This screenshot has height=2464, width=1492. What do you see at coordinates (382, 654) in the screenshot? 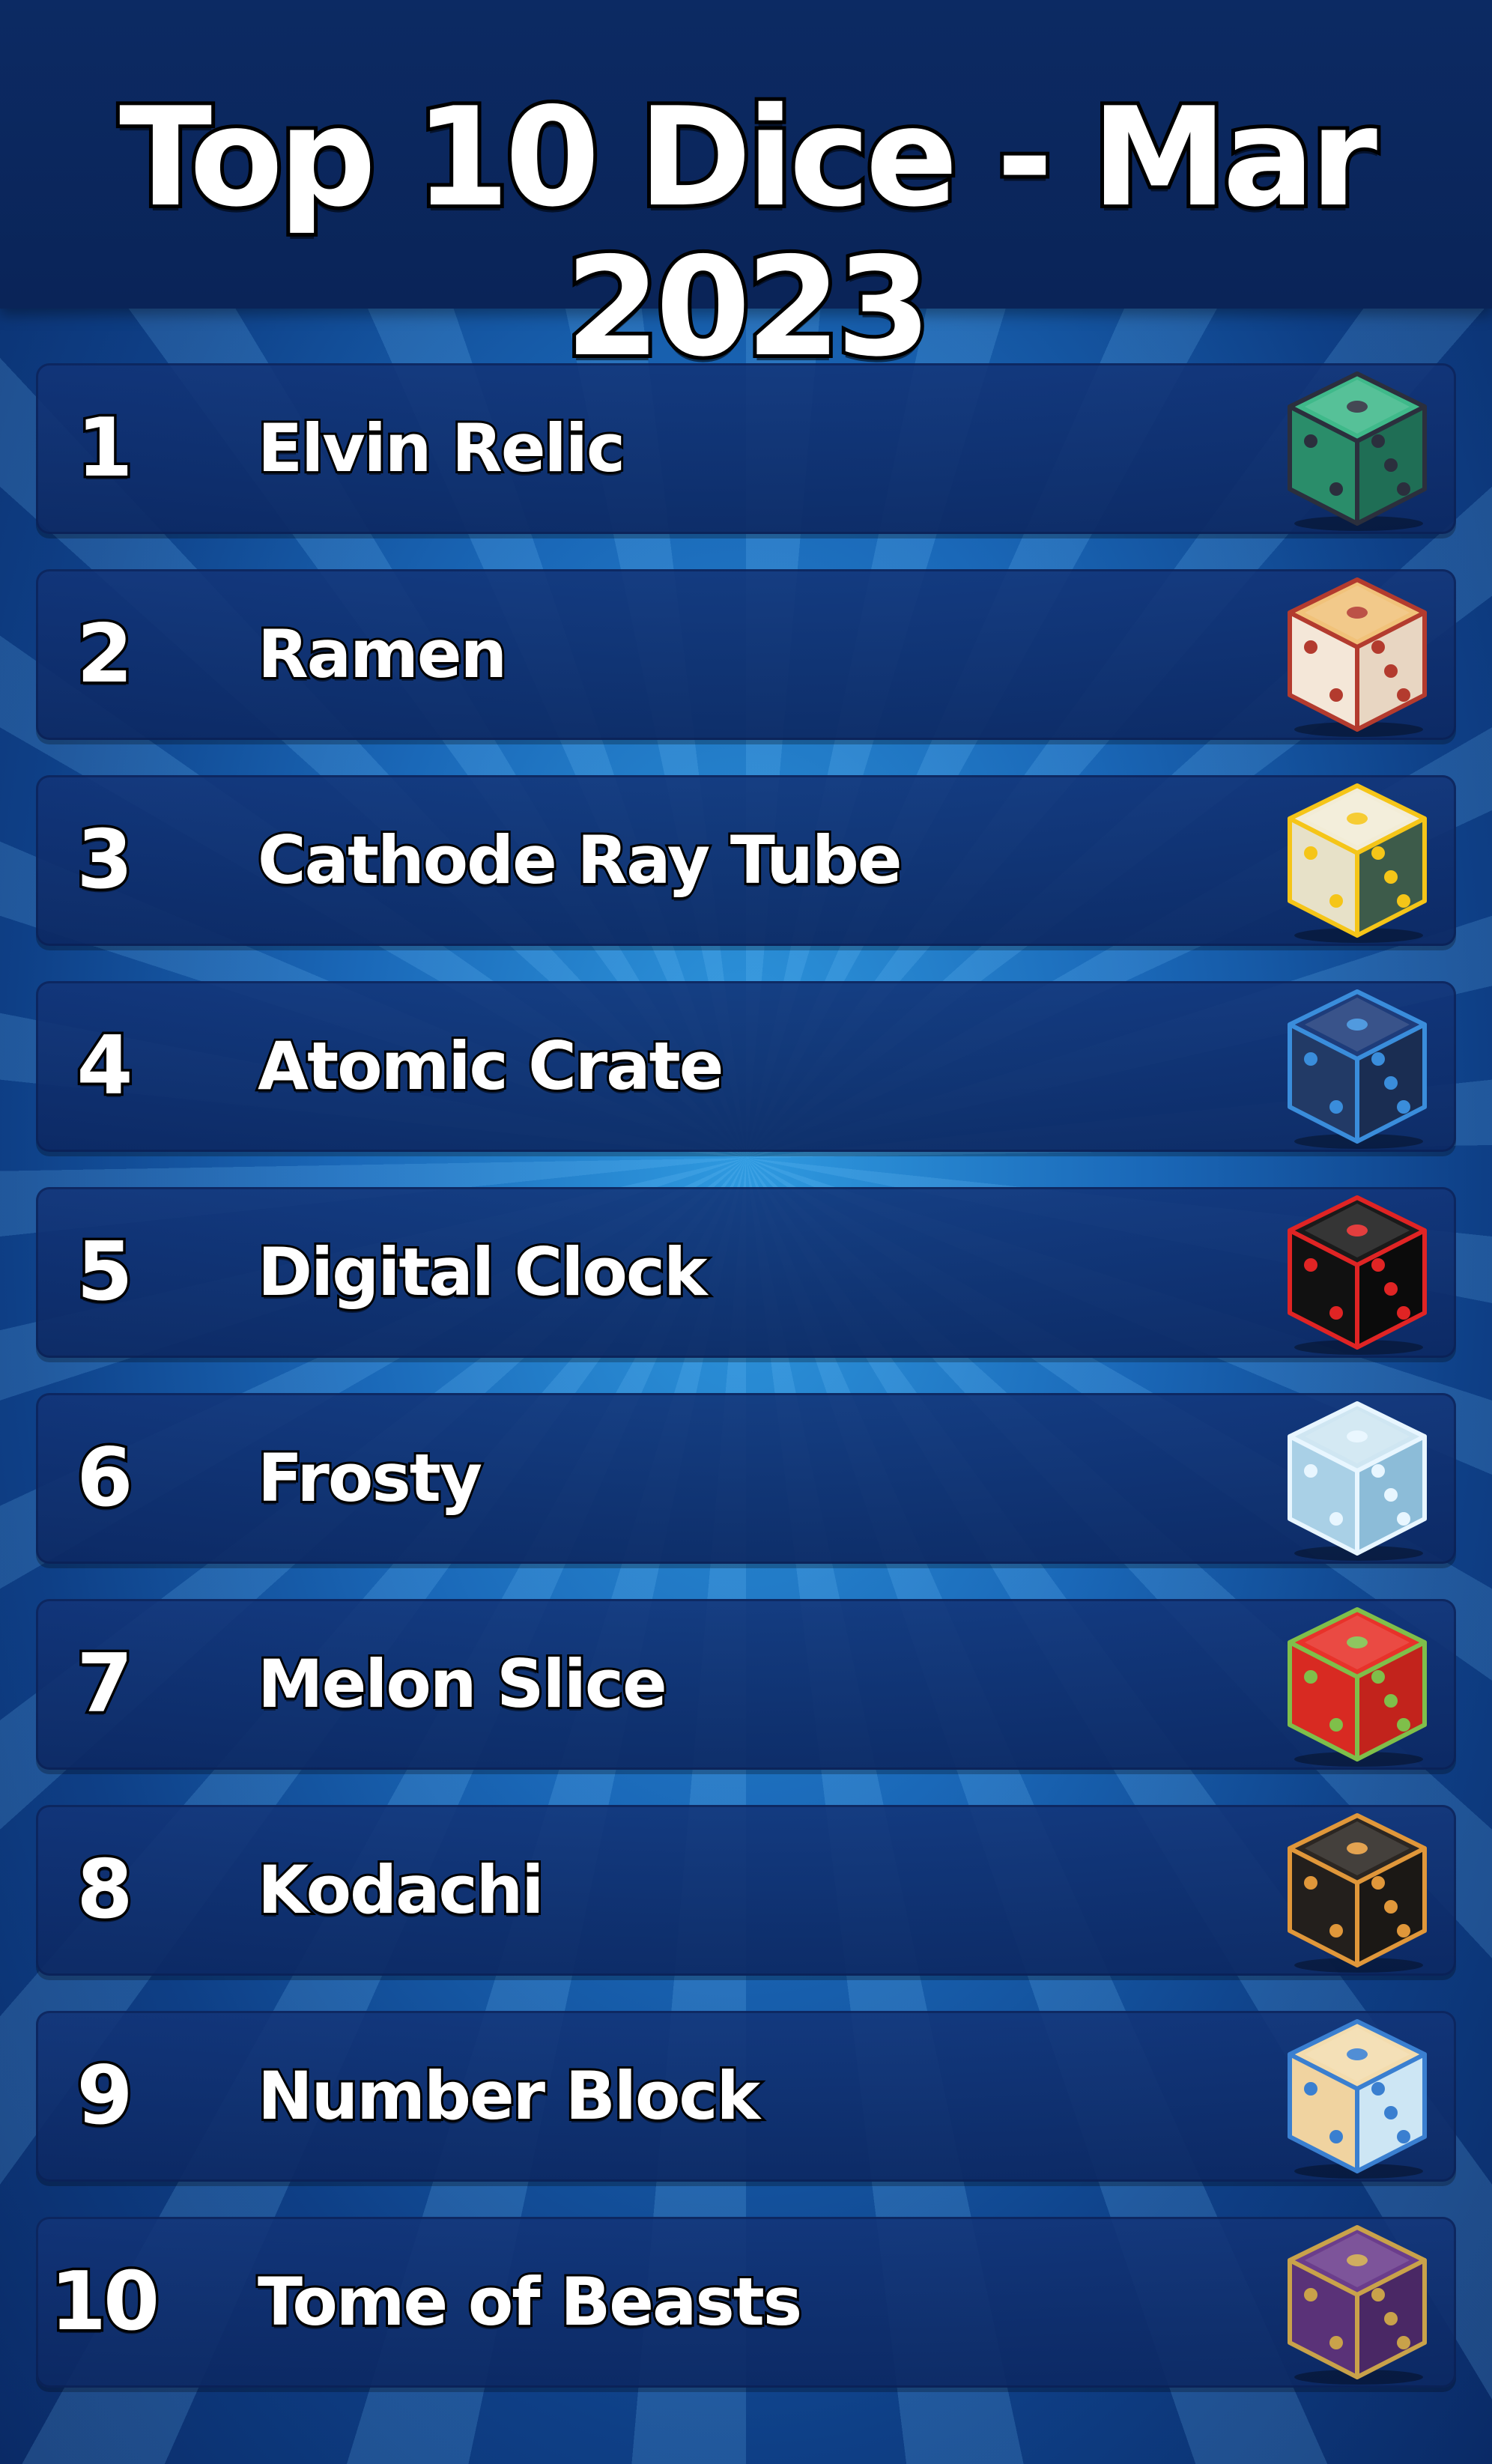
I see `dice-name: Ramen` at bounding box center [382, 654].